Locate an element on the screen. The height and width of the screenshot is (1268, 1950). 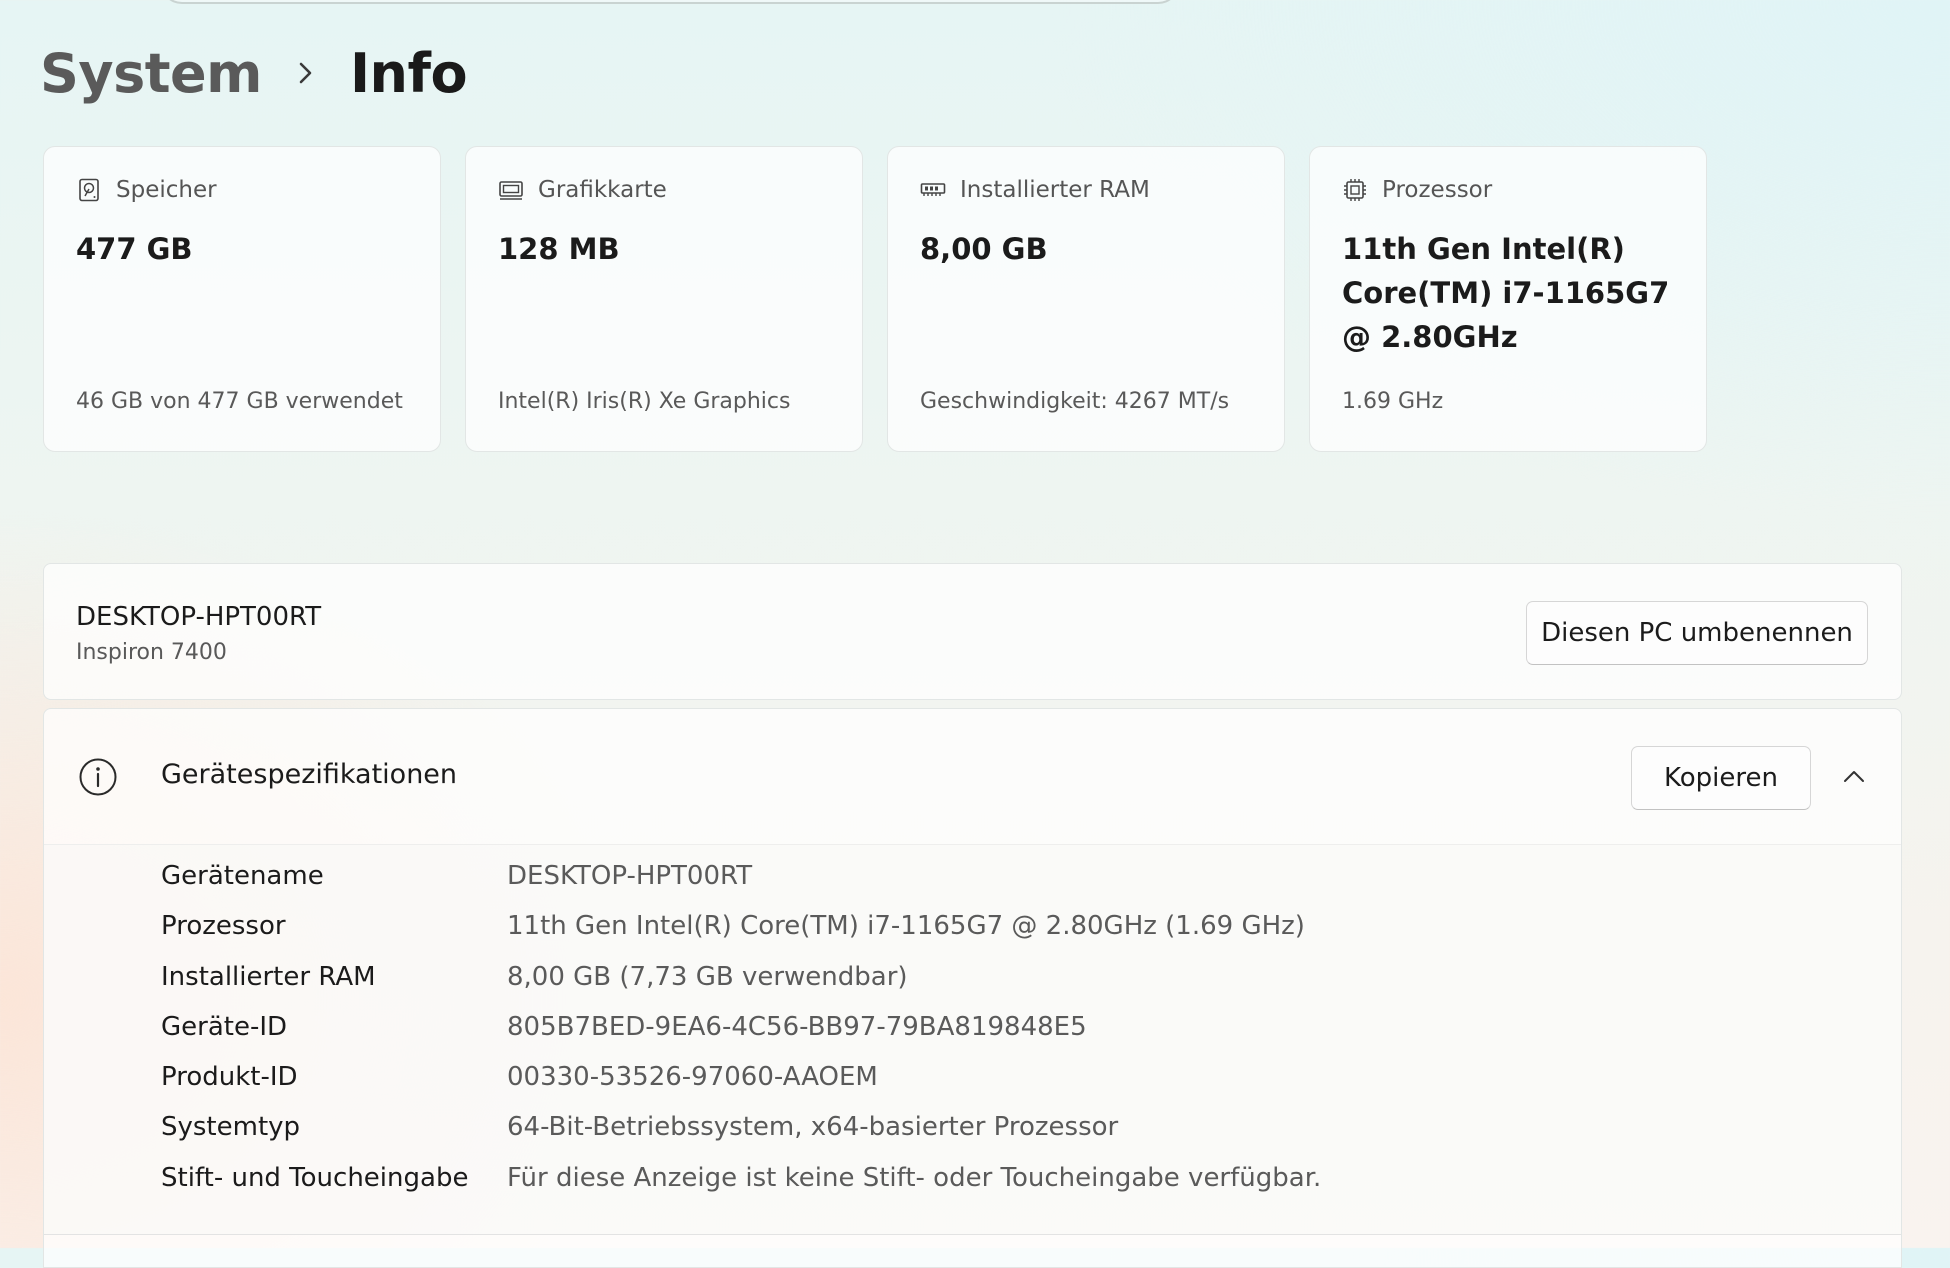
card-title: Prozessor is located at coordinates (1437, 190).